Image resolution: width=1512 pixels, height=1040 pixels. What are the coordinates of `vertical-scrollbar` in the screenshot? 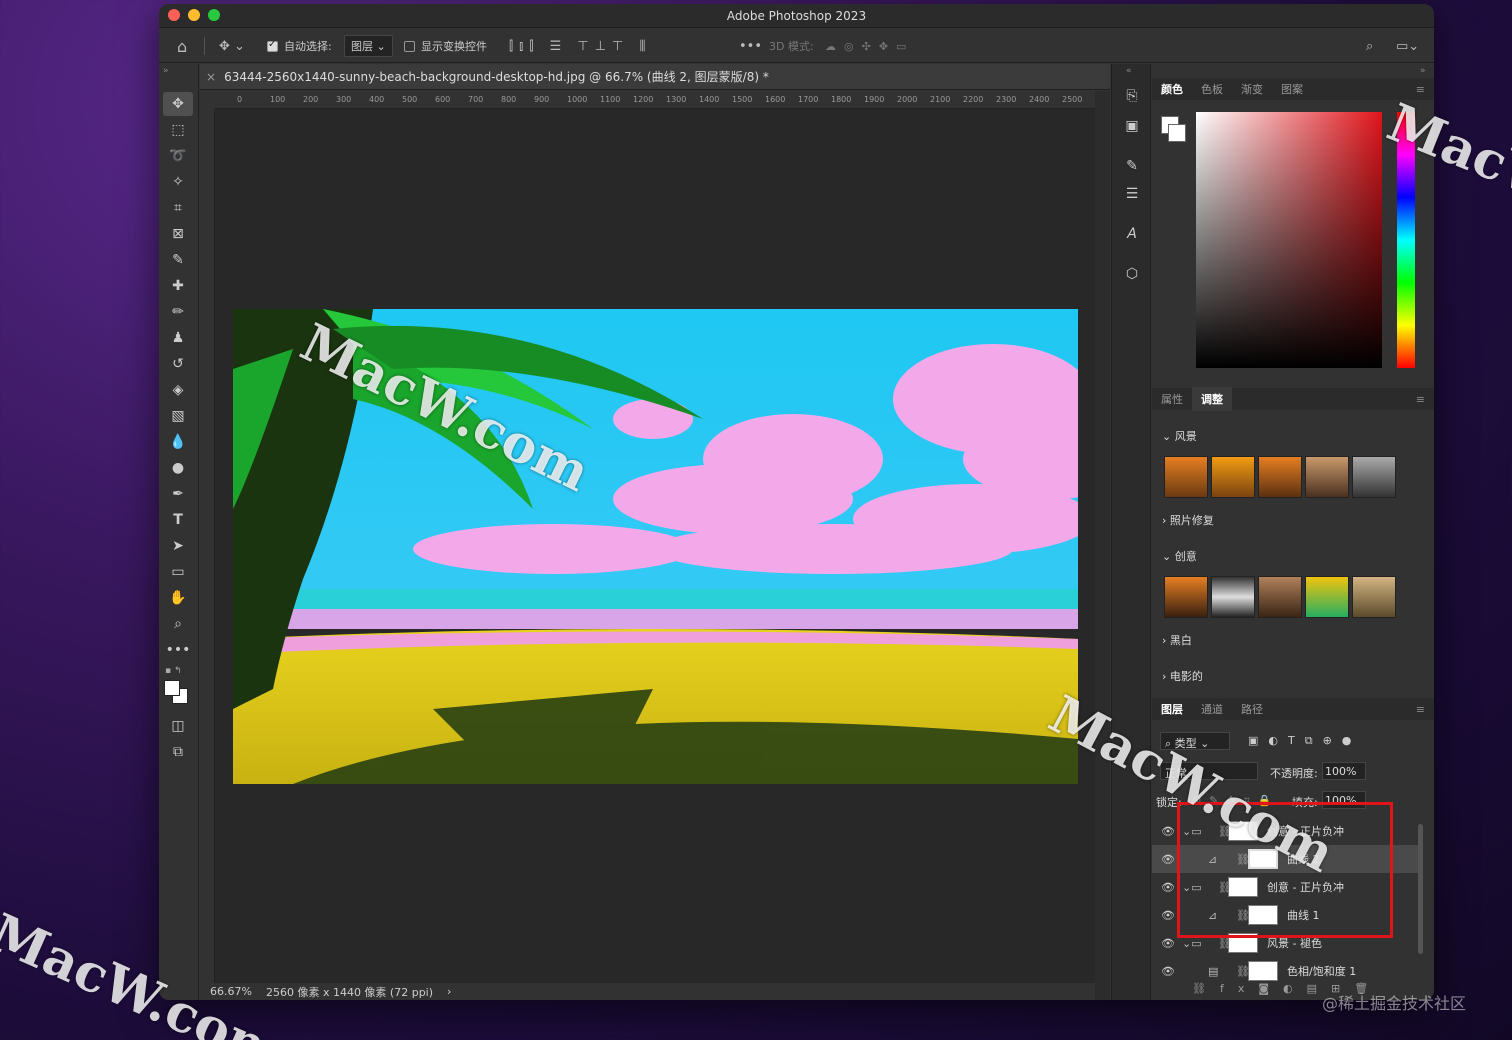 It's located at (1102, 545).